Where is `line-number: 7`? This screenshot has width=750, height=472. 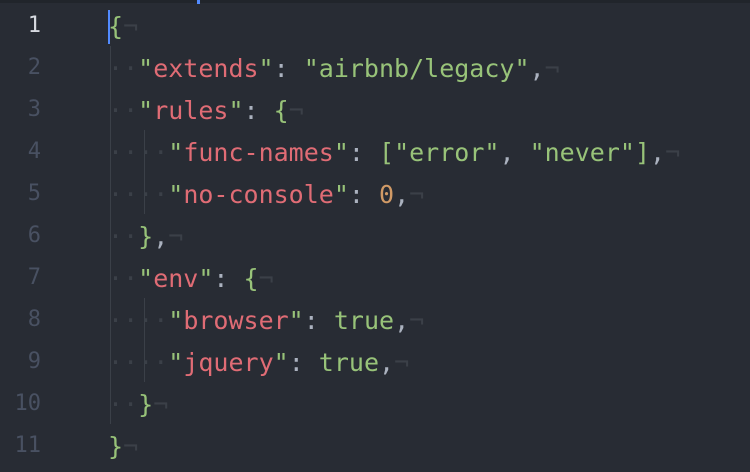 line-number: 7 is located at coordinates (34, 277).